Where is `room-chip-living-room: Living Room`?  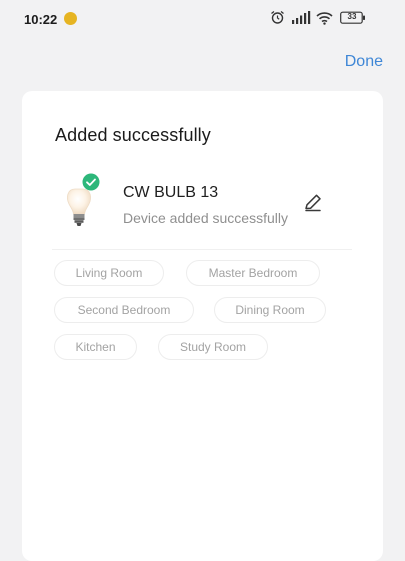 room-chip-living-room: Living Room is located at coordinates (109, 273).